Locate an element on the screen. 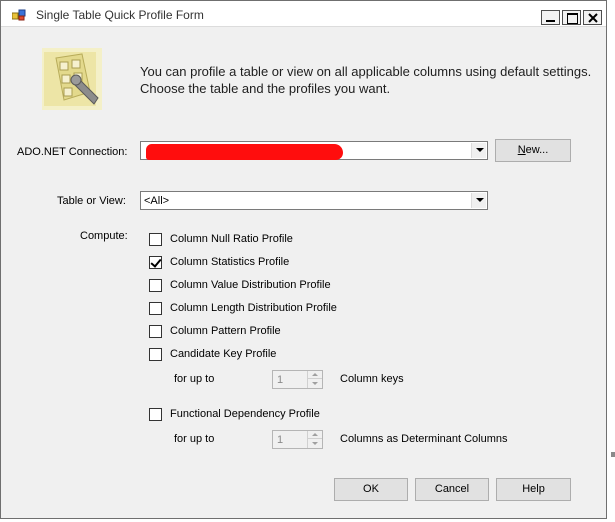 This screenshot has height=522, width=615. profile-option-null-ratio: Column Null Ratio Profile is located at coordinates (221, 239).